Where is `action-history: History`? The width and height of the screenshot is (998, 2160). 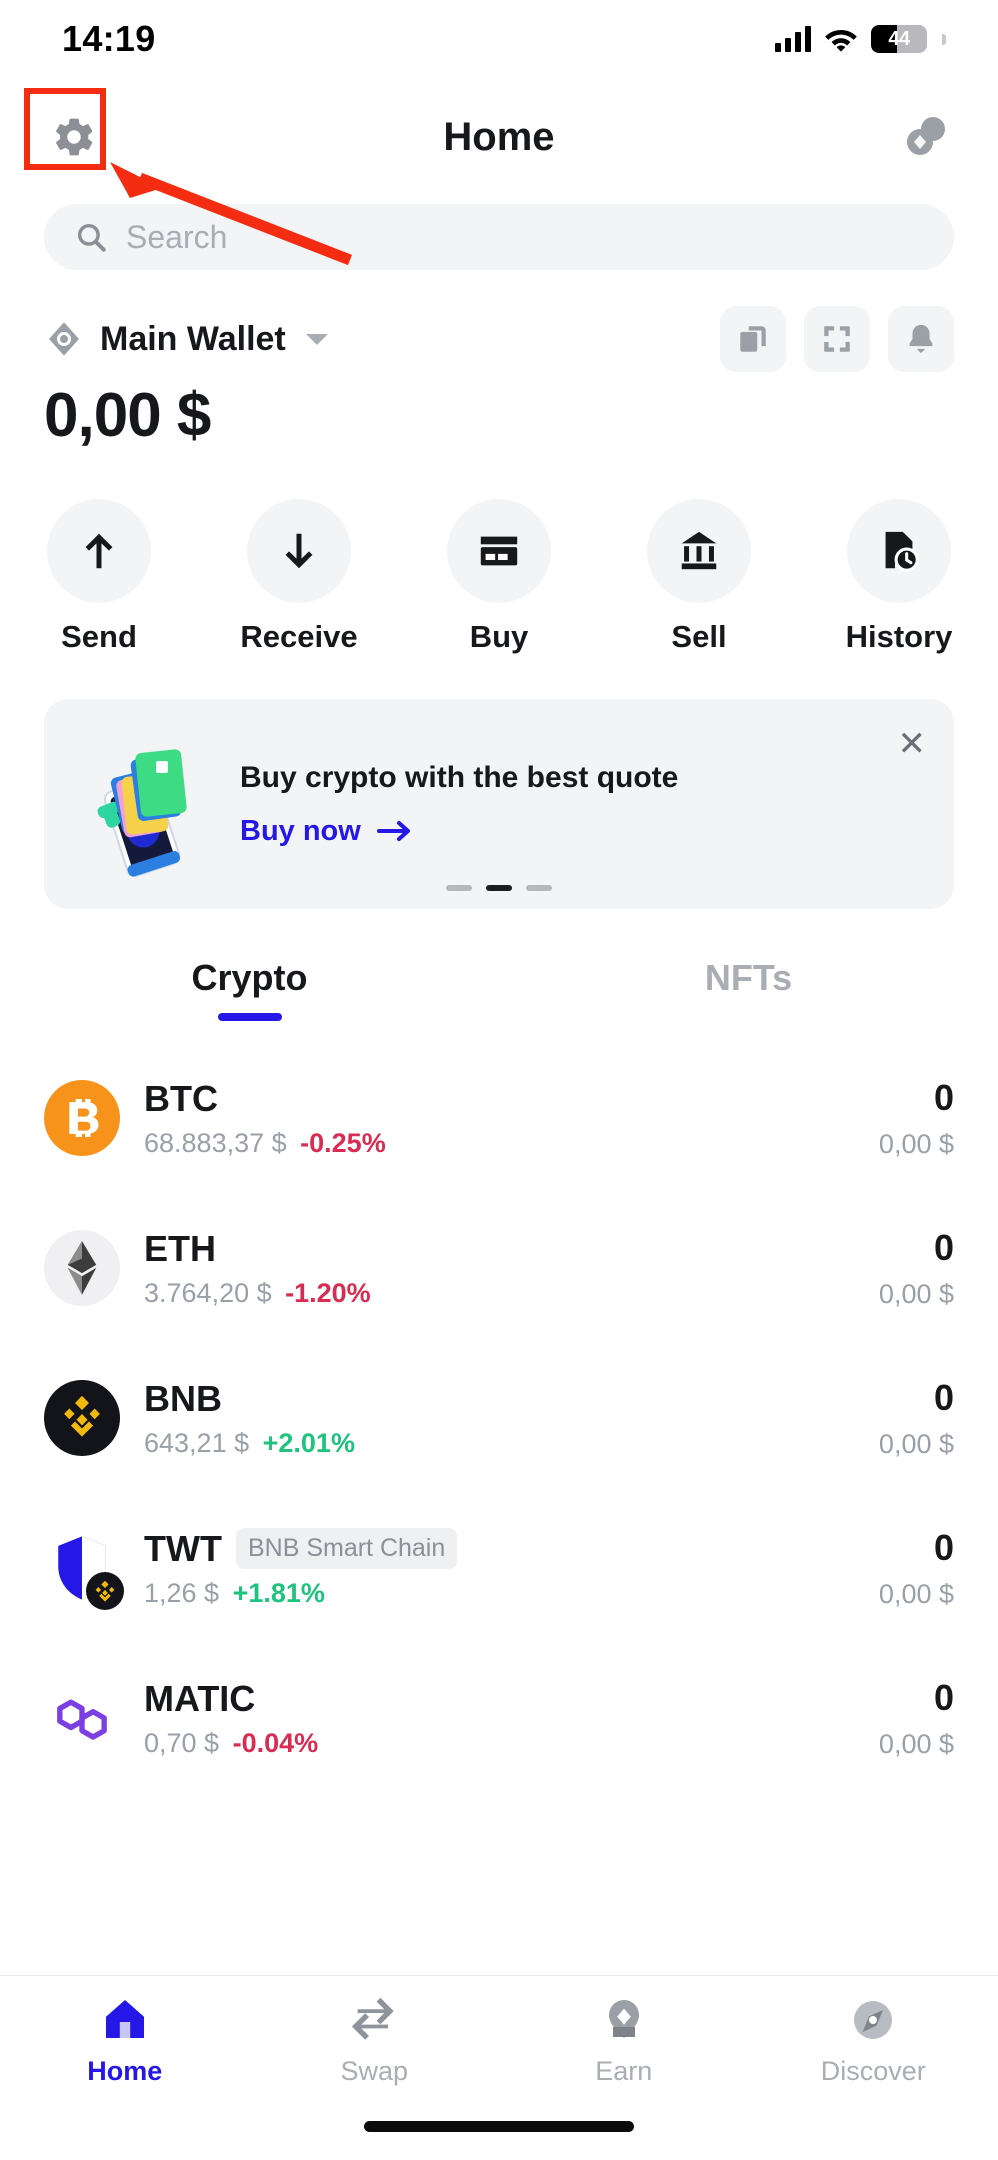
action-history: History is located at coordinates (899, 577).